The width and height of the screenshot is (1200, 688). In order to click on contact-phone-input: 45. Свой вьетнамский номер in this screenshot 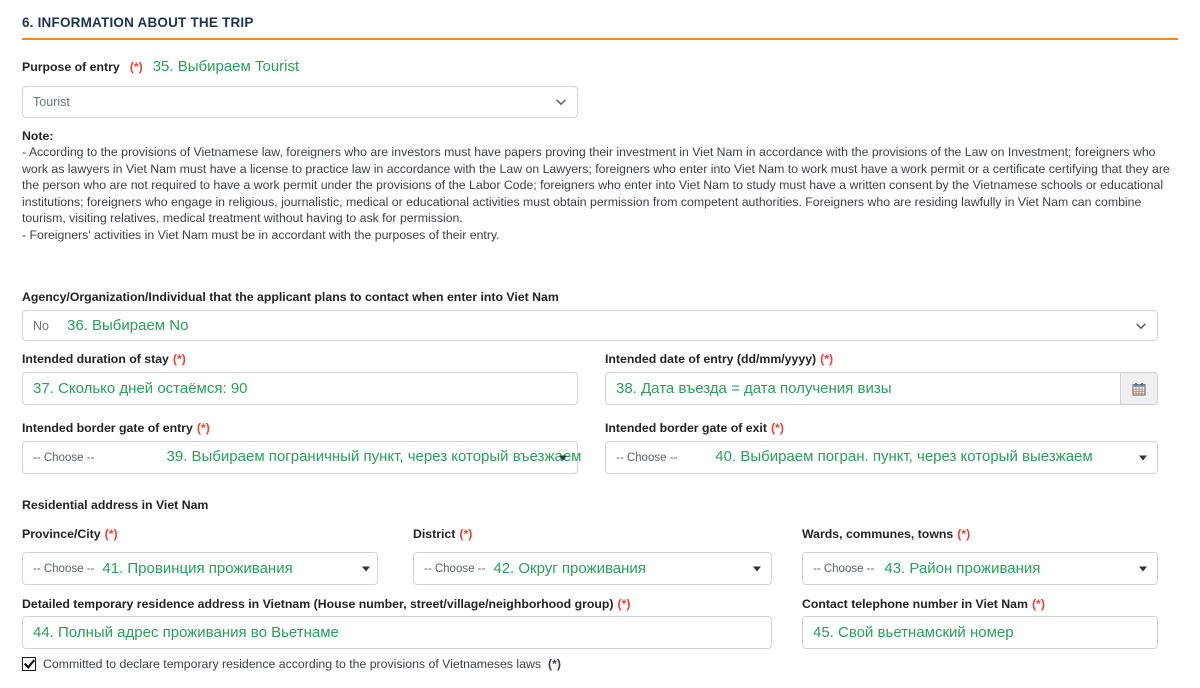, I will do `click(980, 632)`.